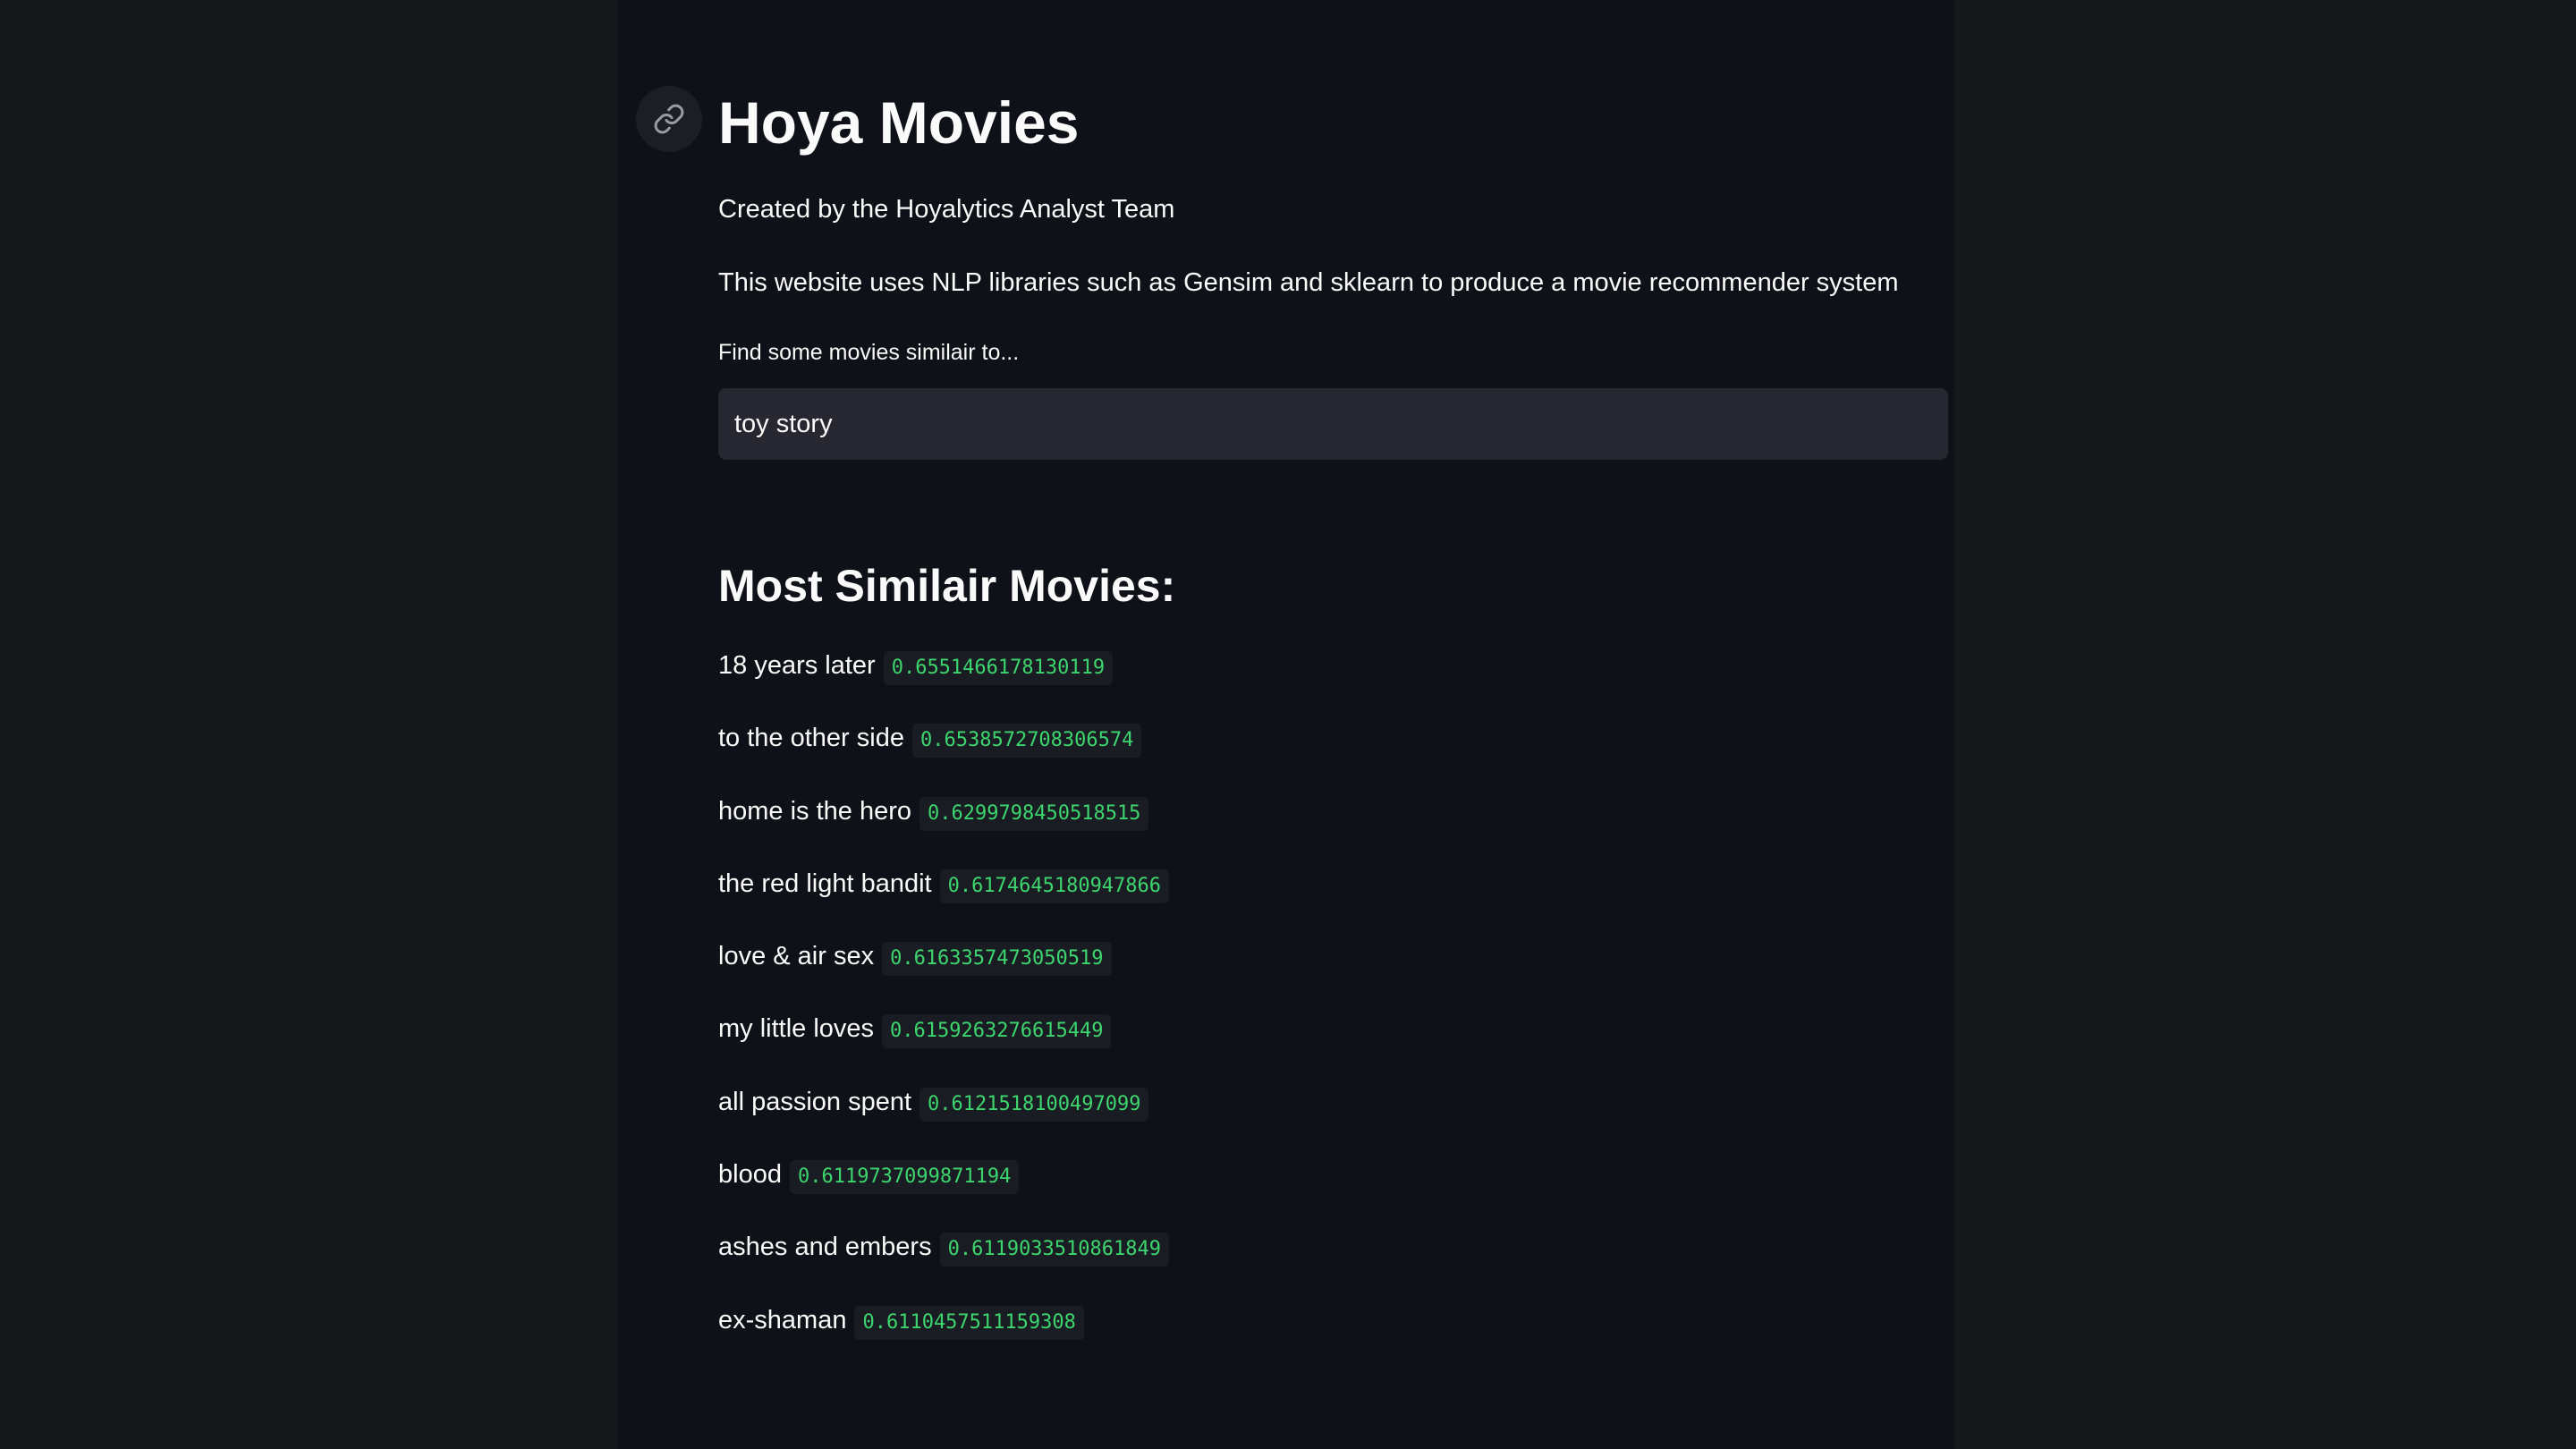 The image size is (2576, 1449). What do you see at coordinates (1054, 886) in the screenshot?
I see `similarity-score: 0.6174645180947866` at bounding box center [1054, 886].